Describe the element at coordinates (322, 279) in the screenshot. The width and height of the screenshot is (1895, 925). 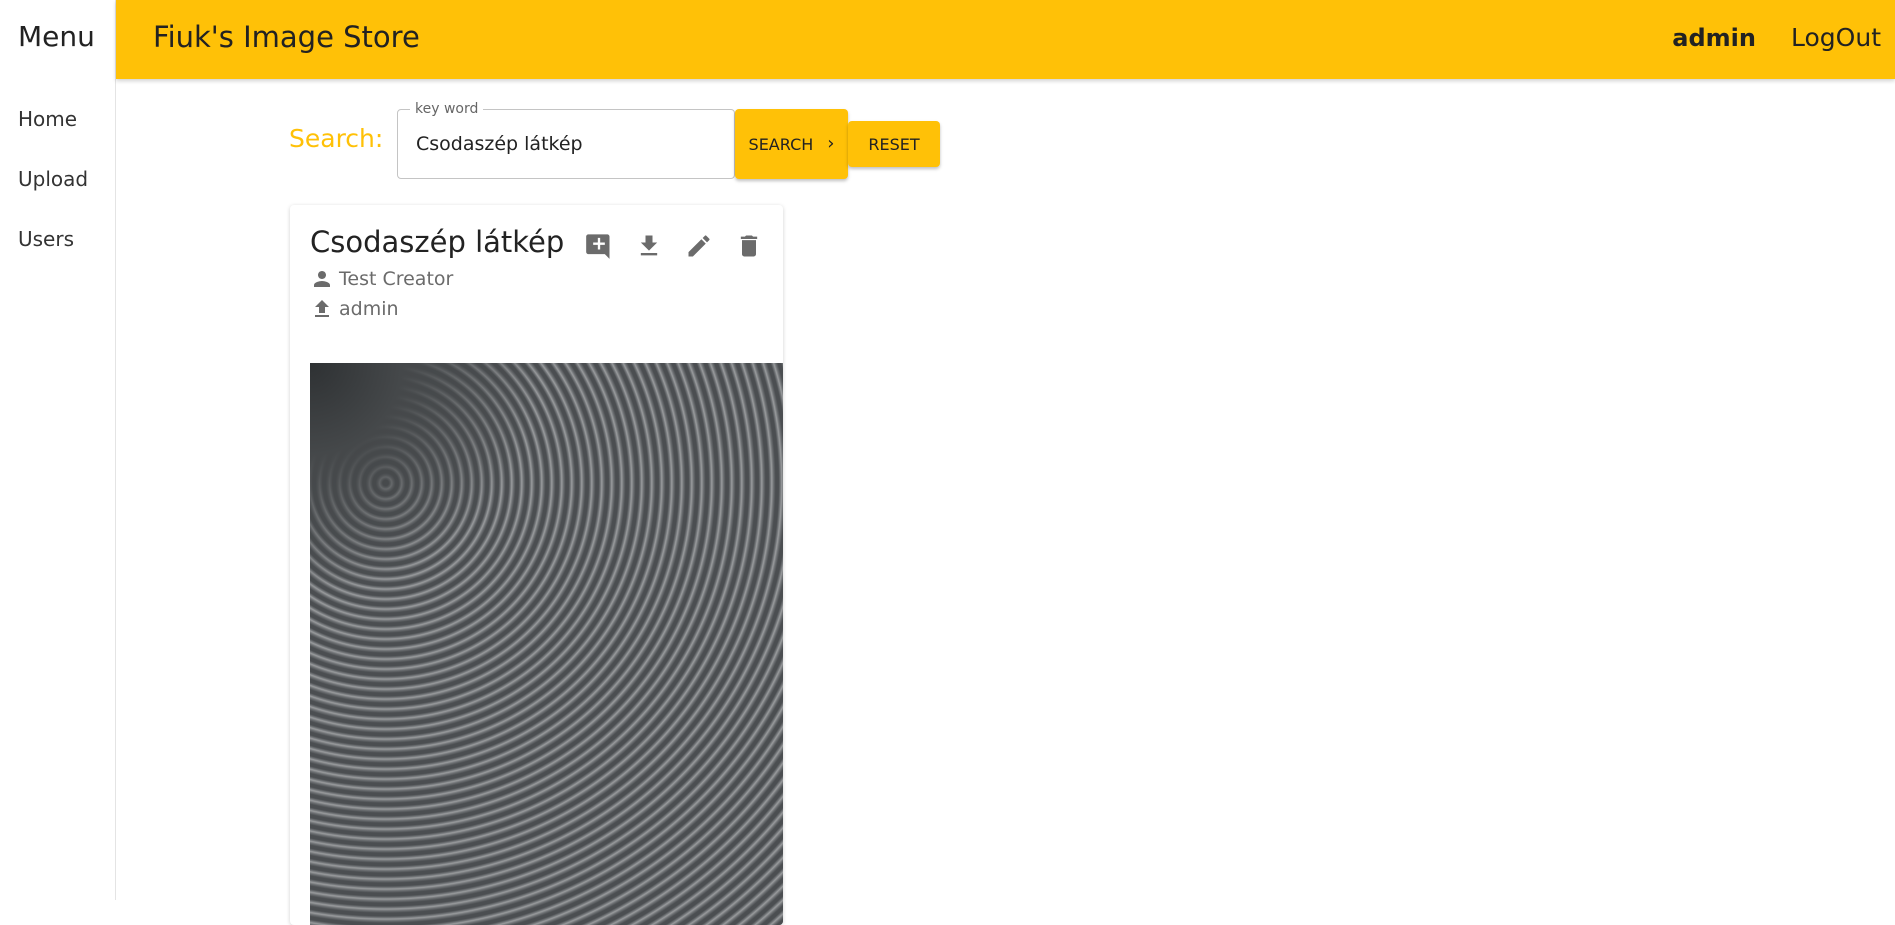
I see `person-icon` at that location.